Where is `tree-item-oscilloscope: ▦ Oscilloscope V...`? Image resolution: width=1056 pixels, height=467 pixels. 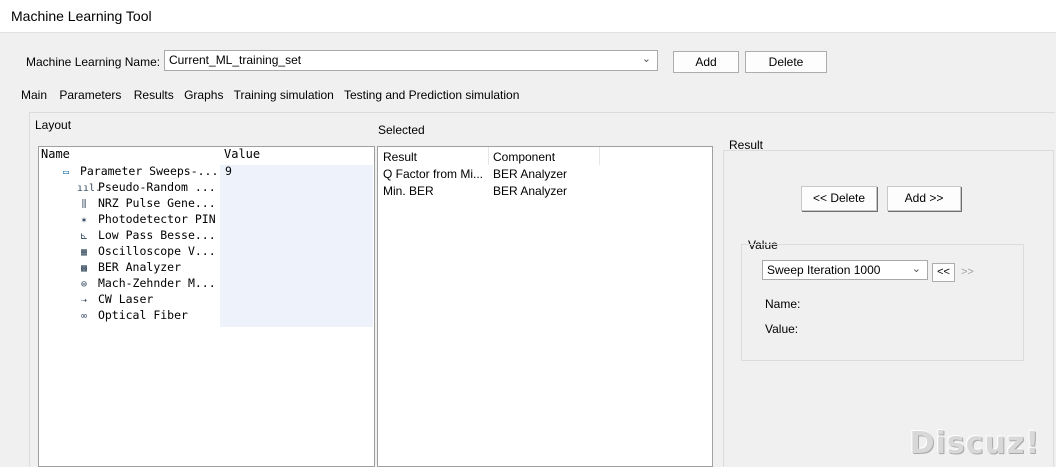
tree-item-oscilloscope: ▦ Oscilloscope V... is located at coordinates (146, 252).